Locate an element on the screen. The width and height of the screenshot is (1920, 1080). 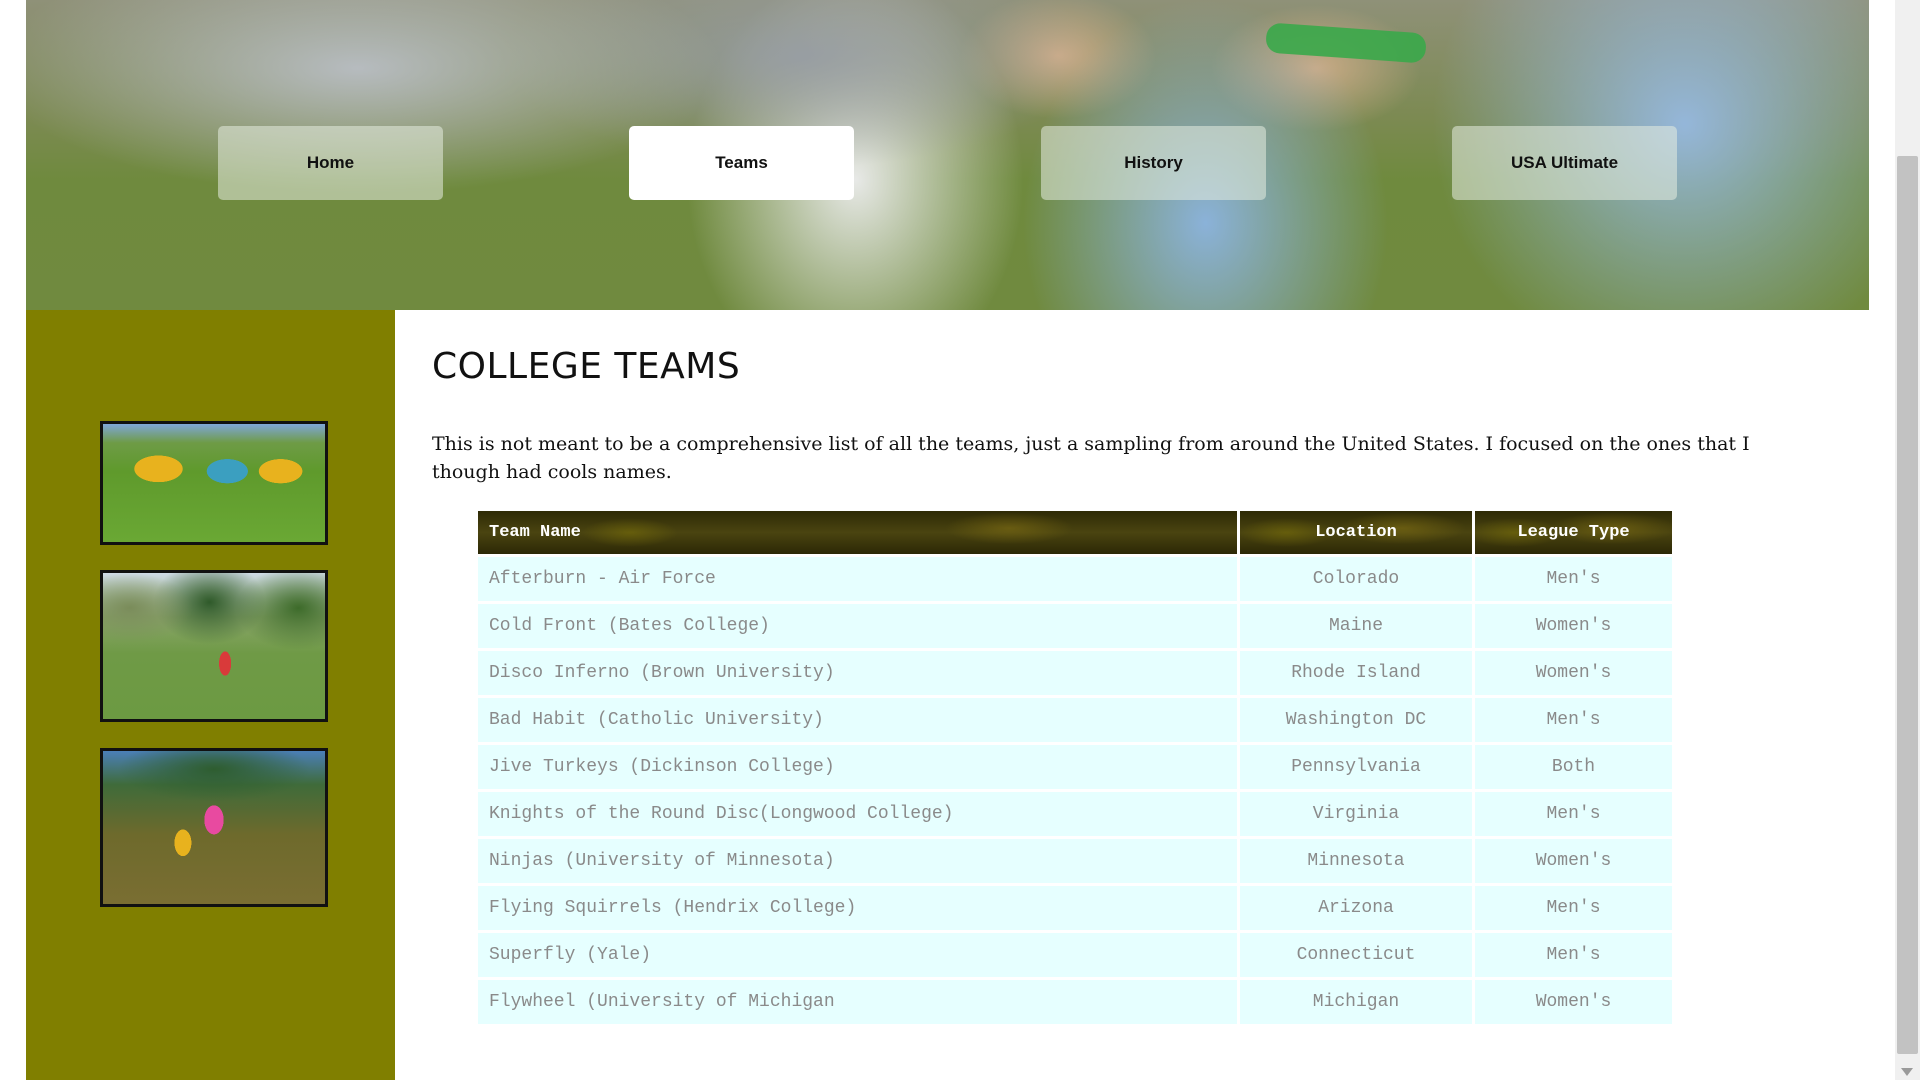
cell-location: Colorado is located at coordinates (1356, 579).